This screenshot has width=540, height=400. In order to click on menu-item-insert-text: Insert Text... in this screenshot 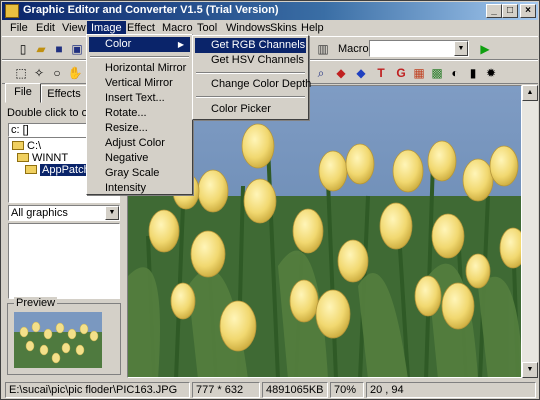, I will do `click(139, 98)`.